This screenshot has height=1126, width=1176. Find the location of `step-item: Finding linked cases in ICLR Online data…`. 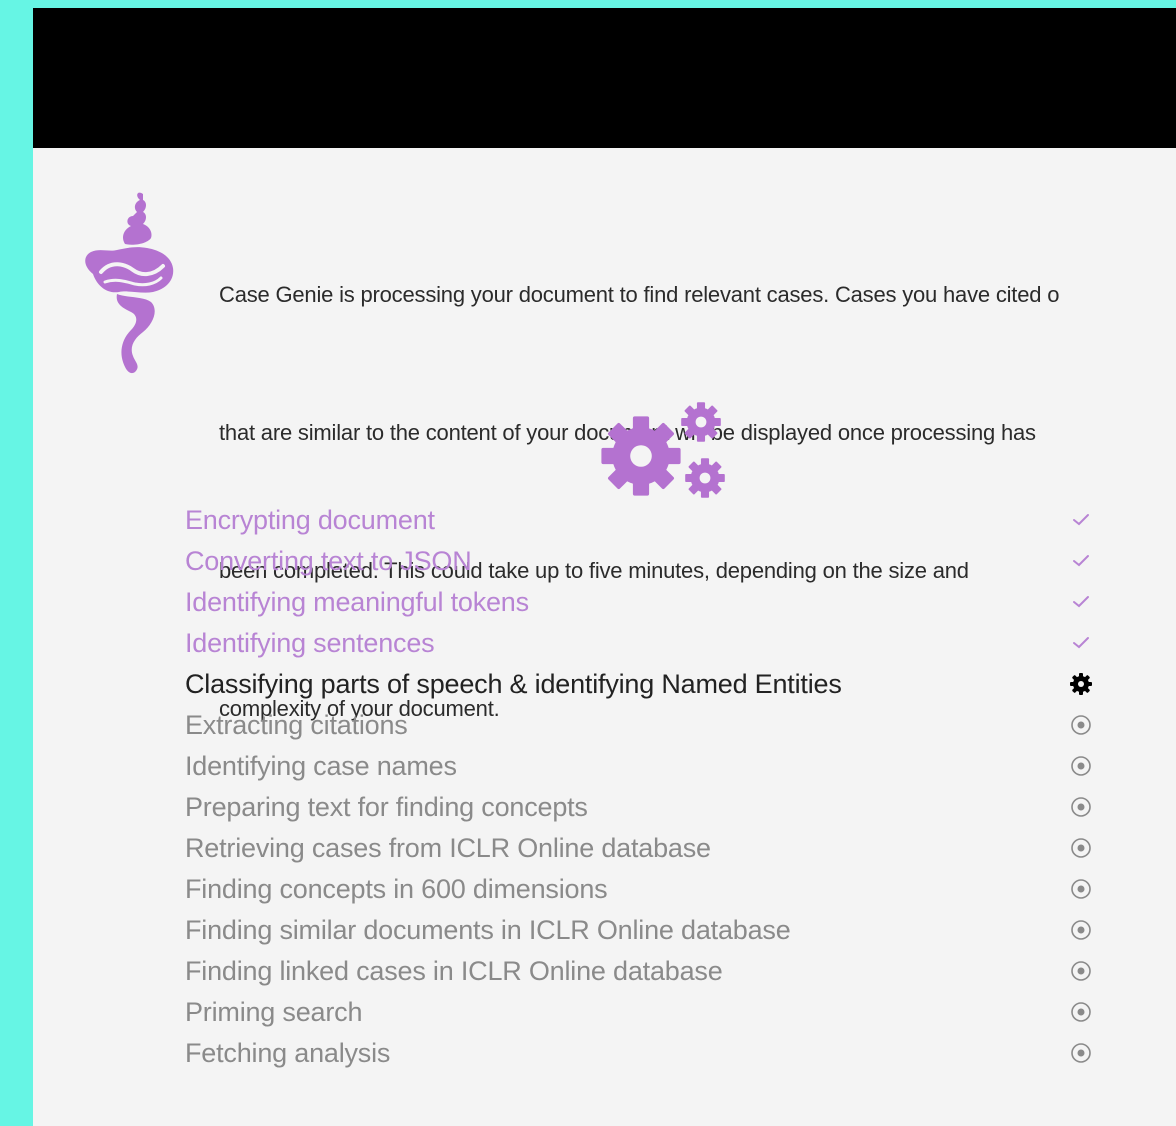

step-item: Finding linked cases in ICLR Online data… is located at coordinates (645, 971).